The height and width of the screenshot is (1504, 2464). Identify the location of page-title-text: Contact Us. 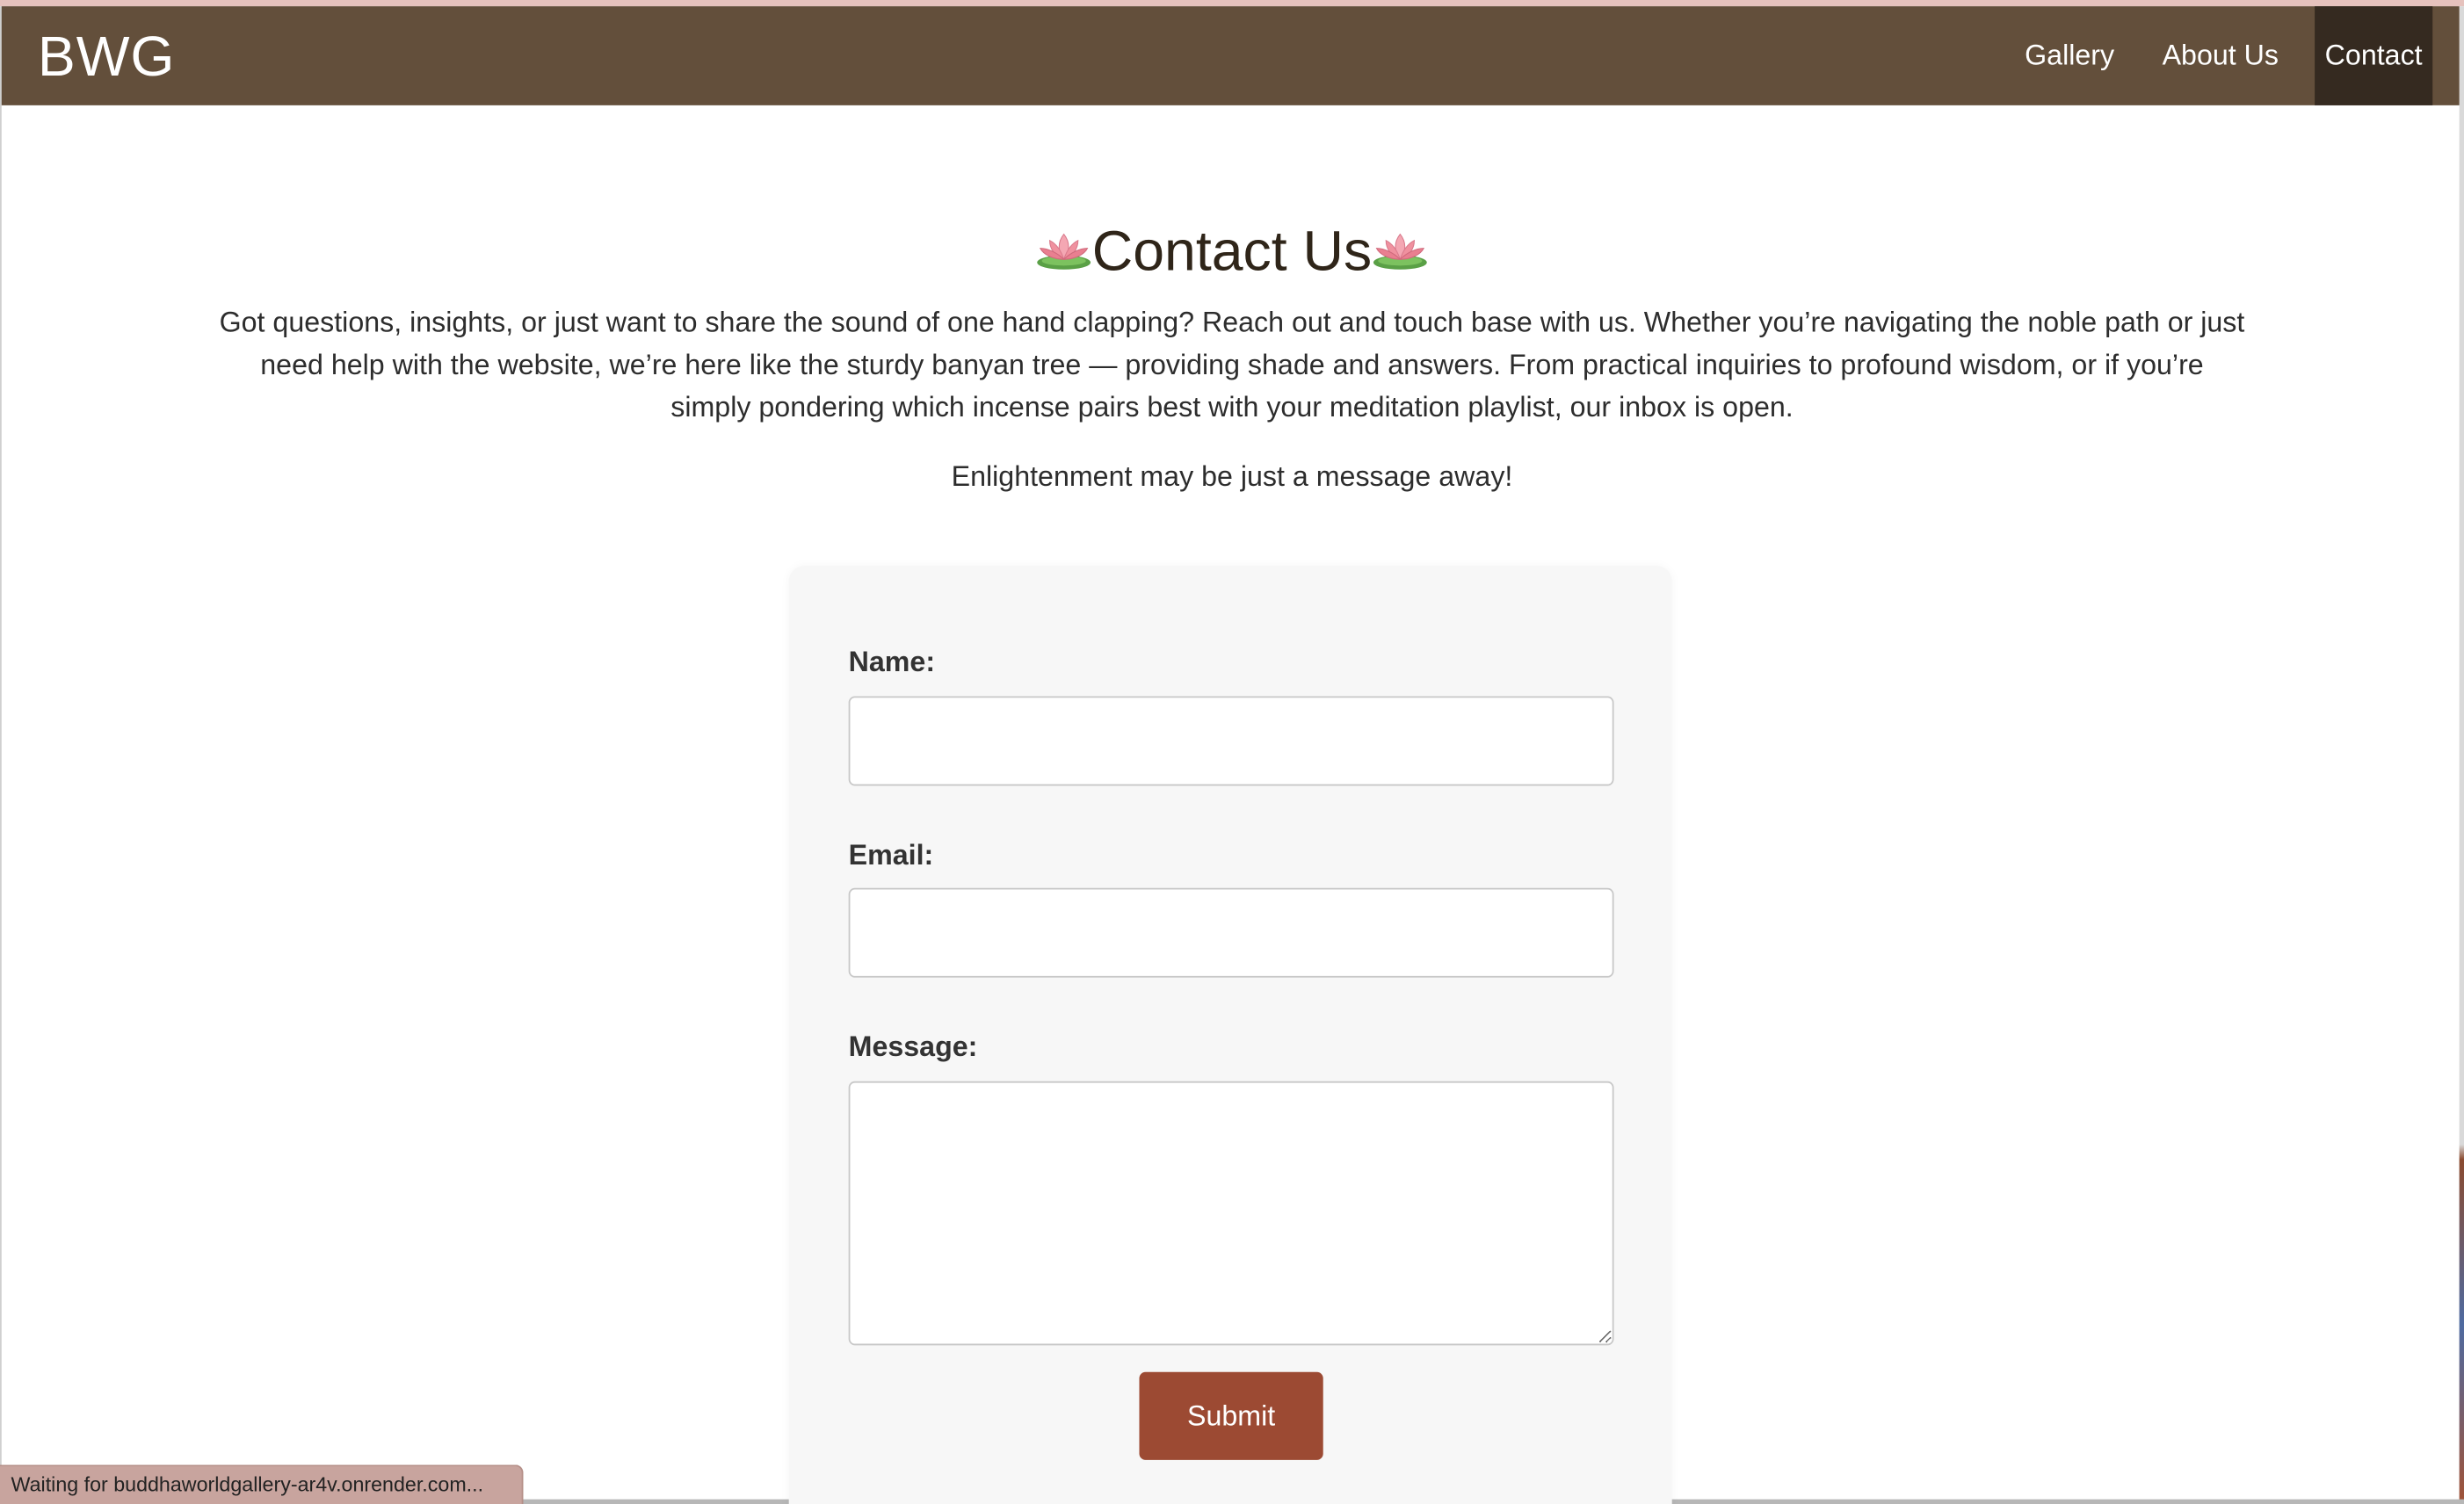
(1232, 251).